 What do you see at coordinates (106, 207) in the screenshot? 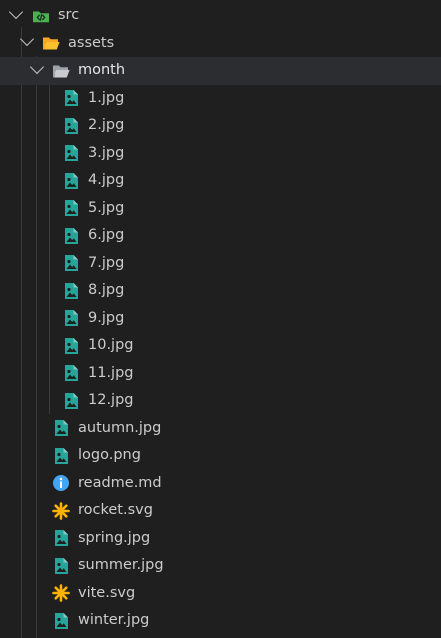
I see `tree-item-label: 5.jpg` at bounding box center [106, 207].